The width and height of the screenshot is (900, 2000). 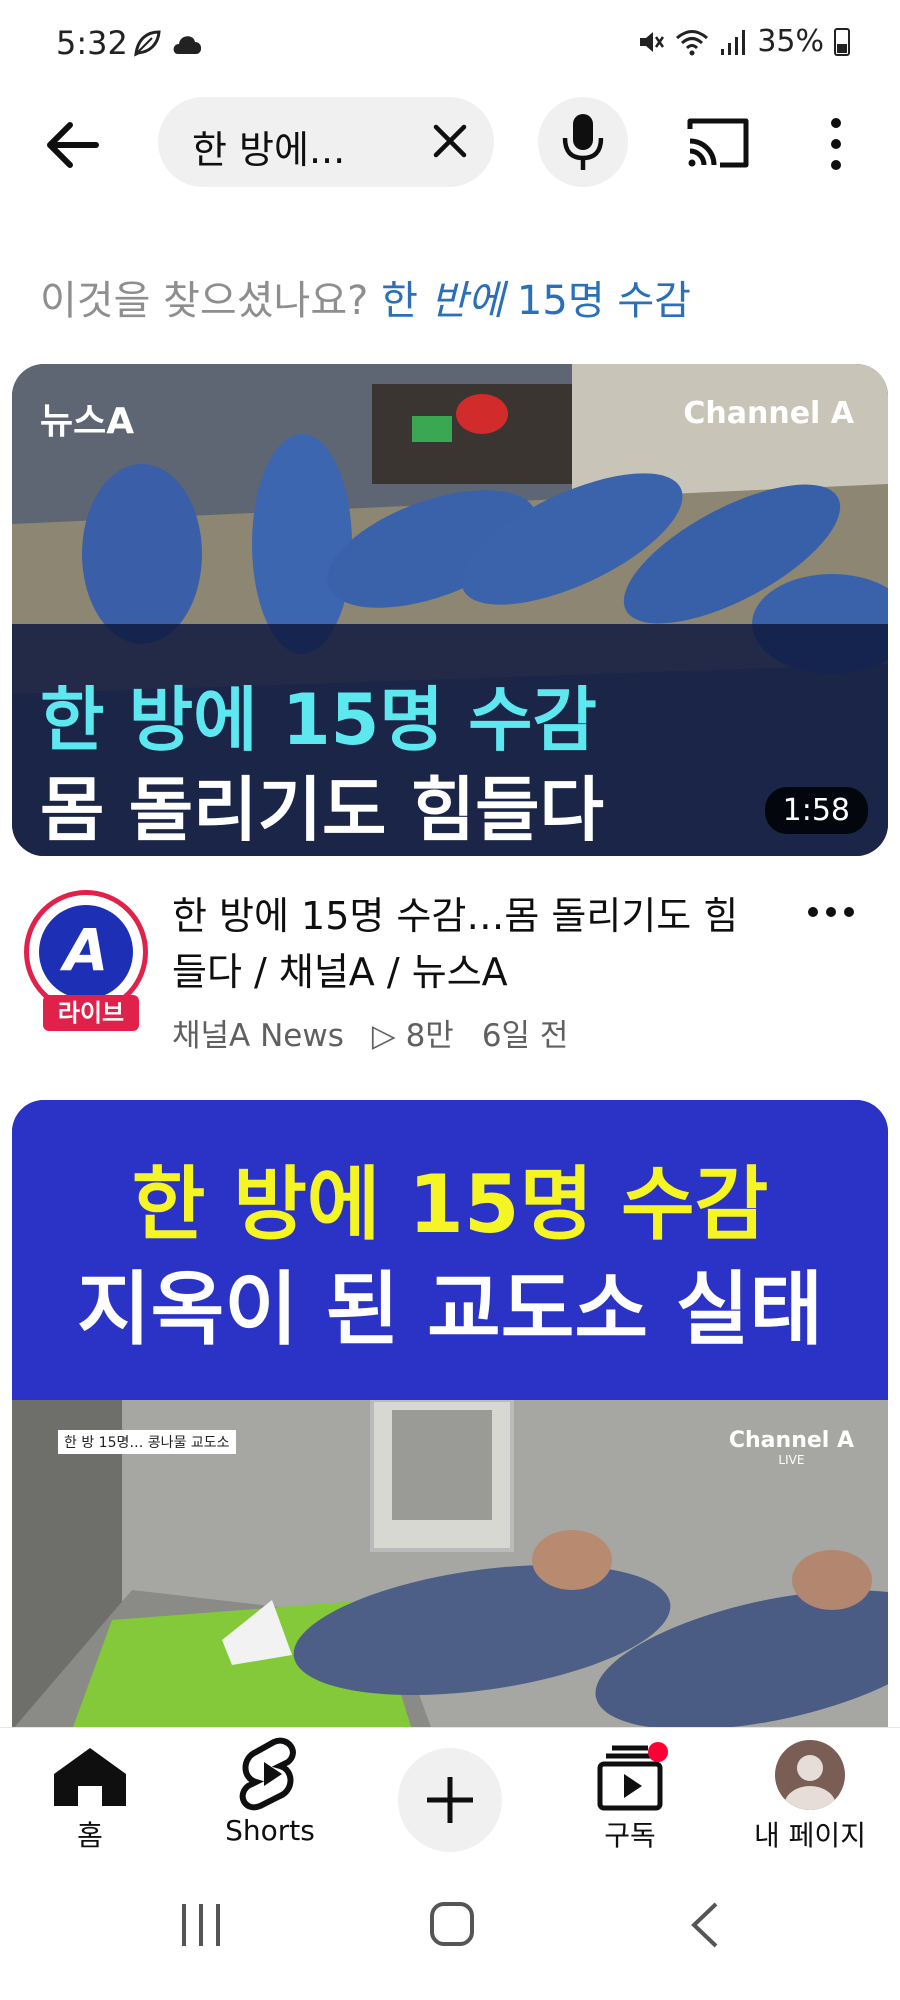 I want to click on home-icon, so click(x=90, y=1777).